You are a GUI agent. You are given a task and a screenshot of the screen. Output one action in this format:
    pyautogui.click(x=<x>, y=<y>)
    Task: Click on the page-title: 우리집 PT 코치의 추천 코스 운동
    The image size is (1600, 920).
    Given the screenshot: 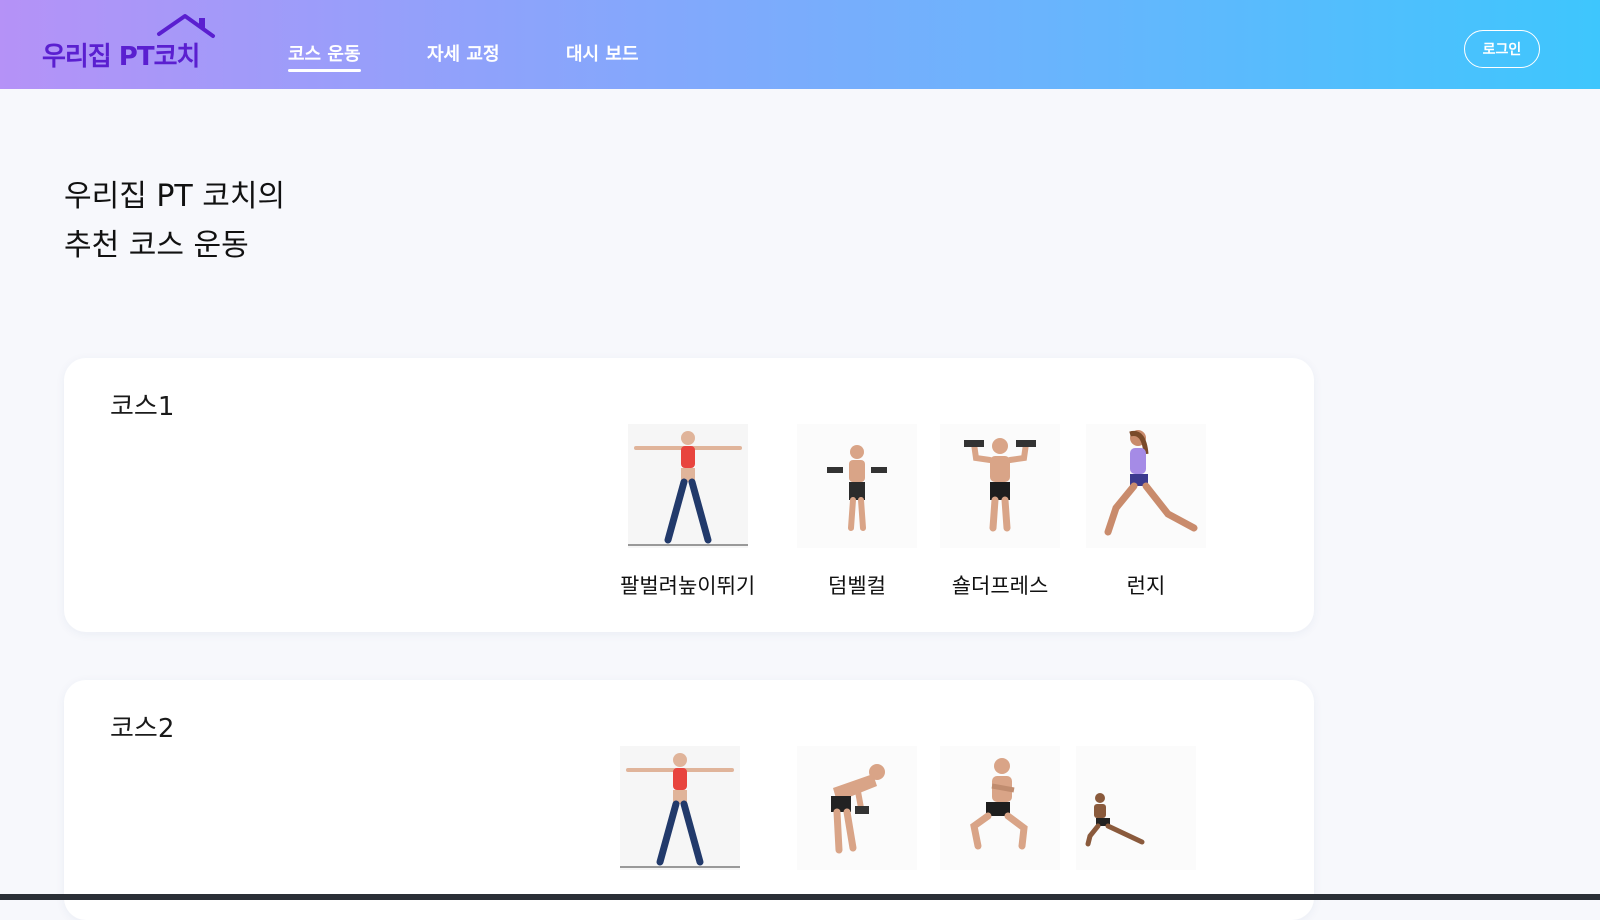 What is the action you would take?
    pyautogui.click(x=174, y=221)
    